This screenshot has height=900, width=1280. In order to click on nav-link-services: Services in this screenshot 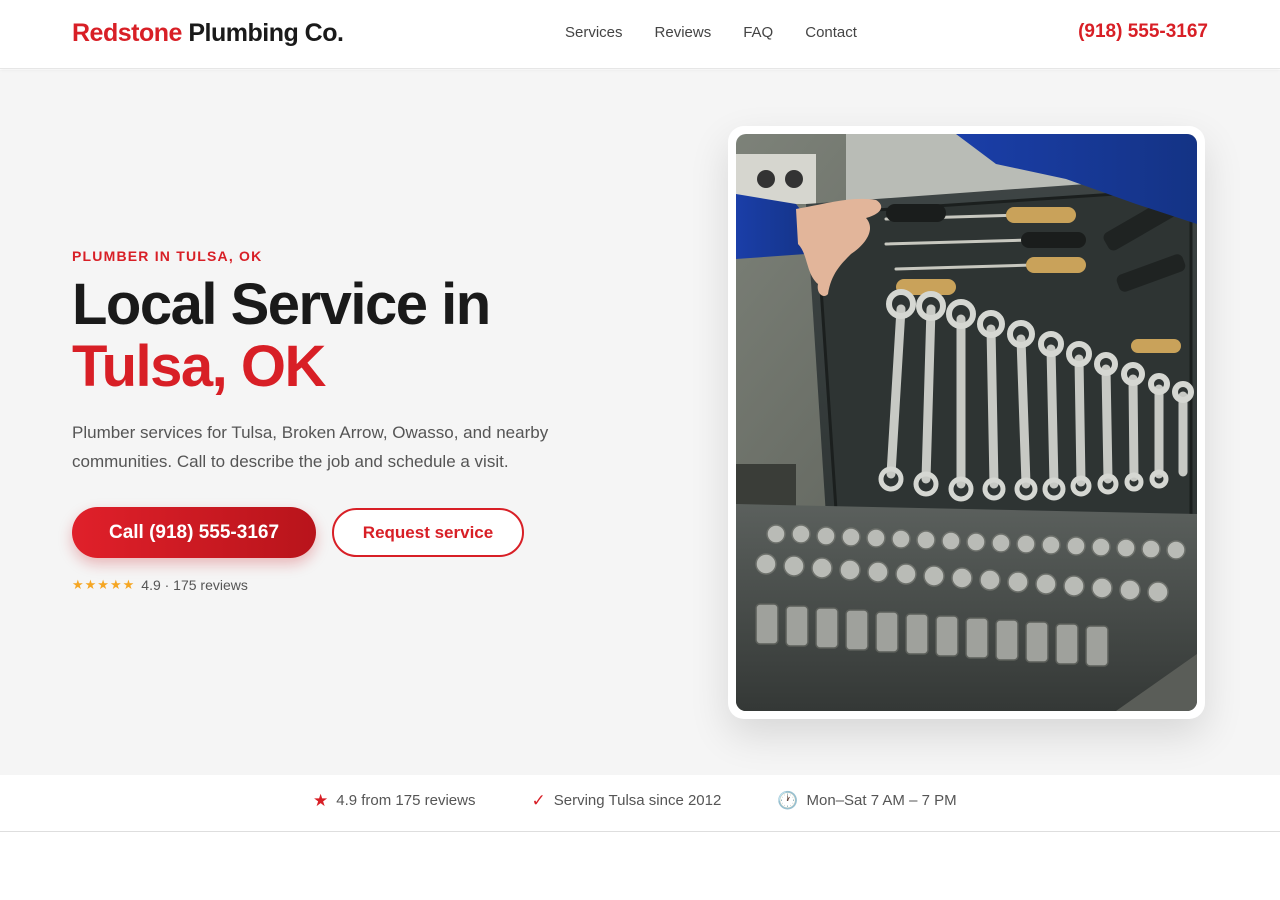, I will do `click(594, 32)`.